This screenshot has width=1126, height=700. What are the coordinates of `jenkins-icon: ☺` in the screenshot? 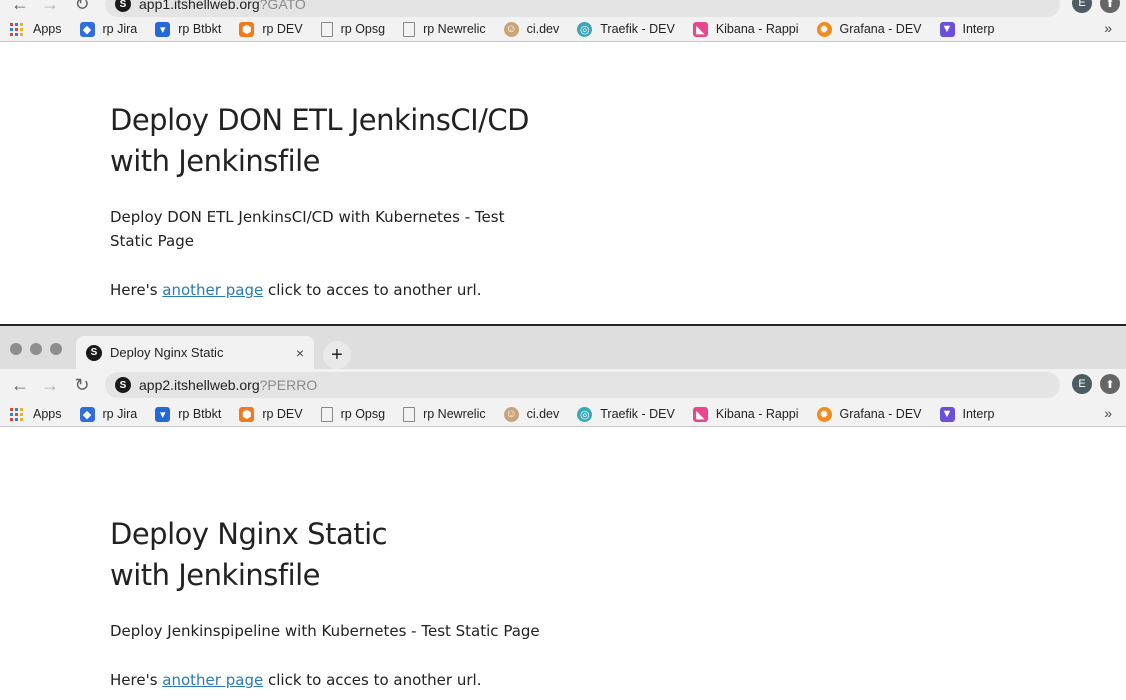 It's located at (511, 29).